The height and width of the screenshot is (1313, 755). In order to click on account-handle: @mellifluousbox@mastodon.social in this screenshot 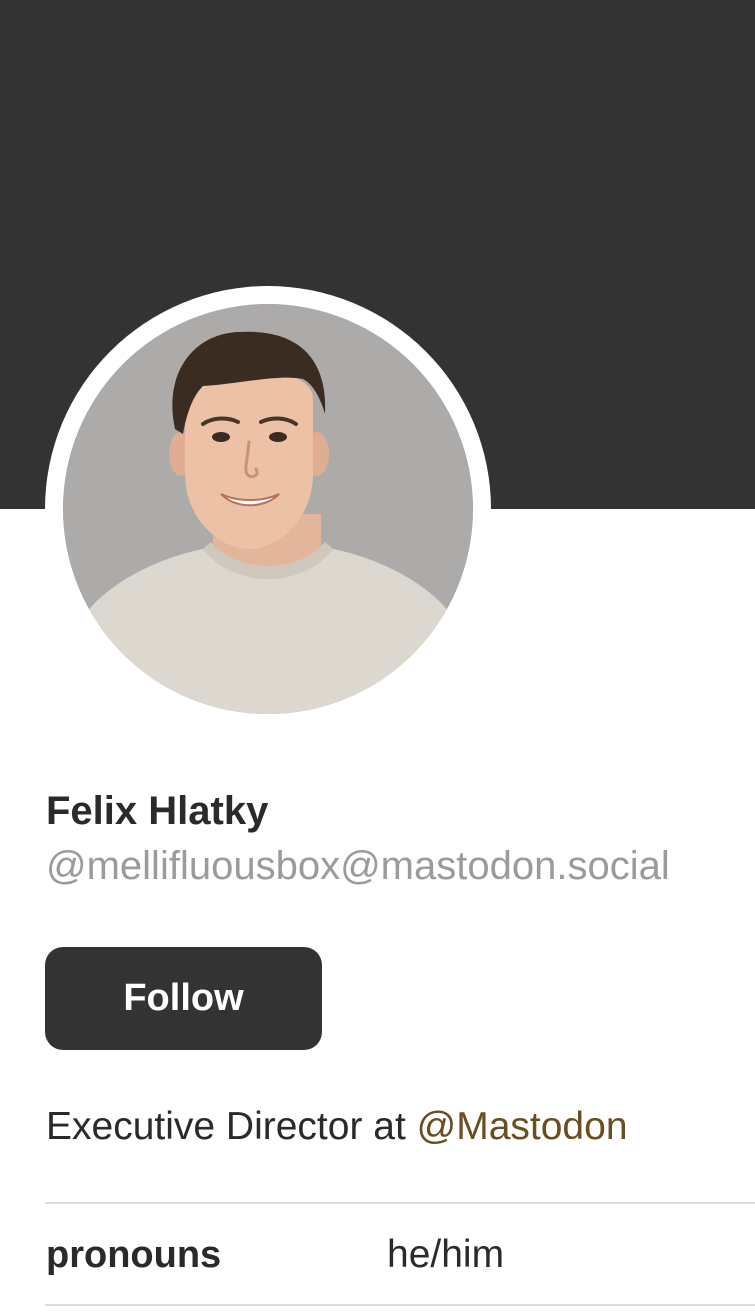, I will do `click(358, 866)`.